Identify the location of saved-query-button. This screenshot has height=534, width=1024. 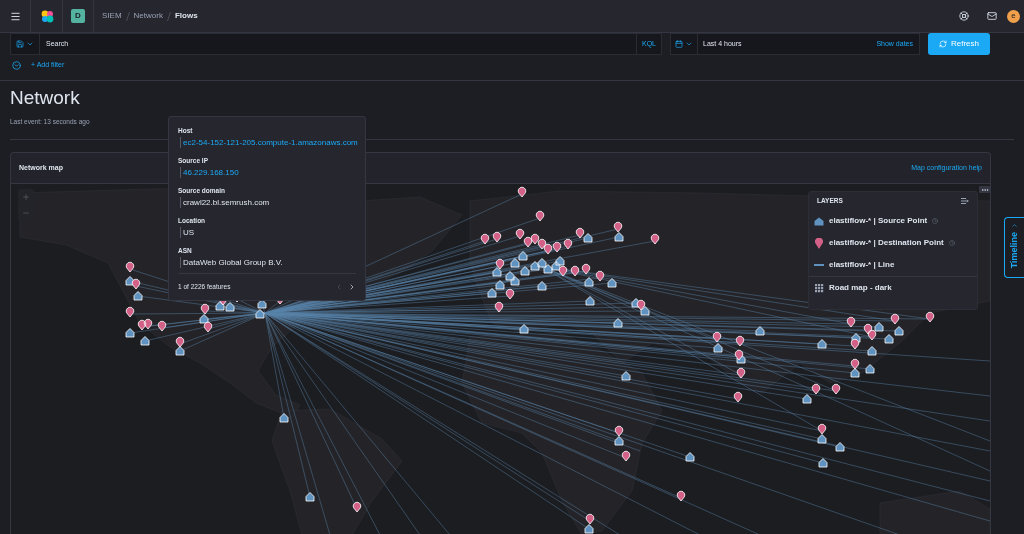
(25, 44).